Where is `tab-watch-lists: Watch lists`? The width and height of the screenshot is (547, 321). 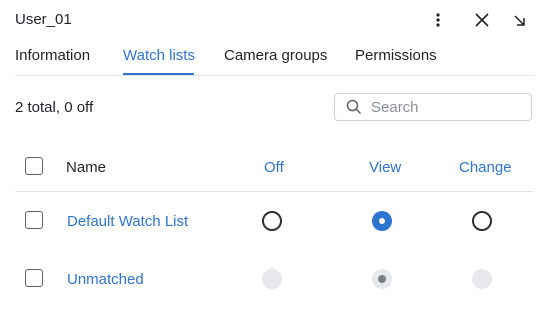
tab-watch-lists: Watch lists is located at coordinates (159, 55).